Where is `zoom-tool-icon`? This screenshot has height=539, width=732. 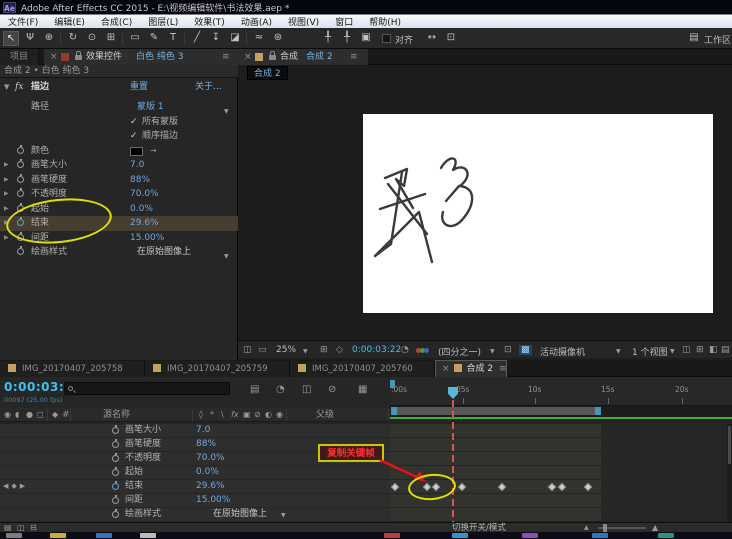
zoom-tool-icon is located at coordinates (49, 38).